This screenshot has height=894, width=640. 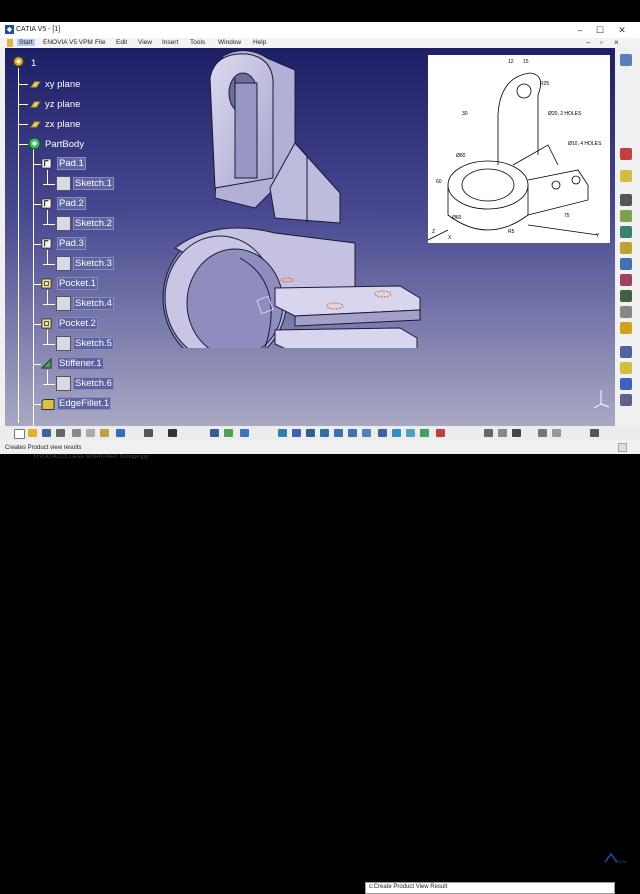 I want to click on pan-icon, so click(x=310, y=433).